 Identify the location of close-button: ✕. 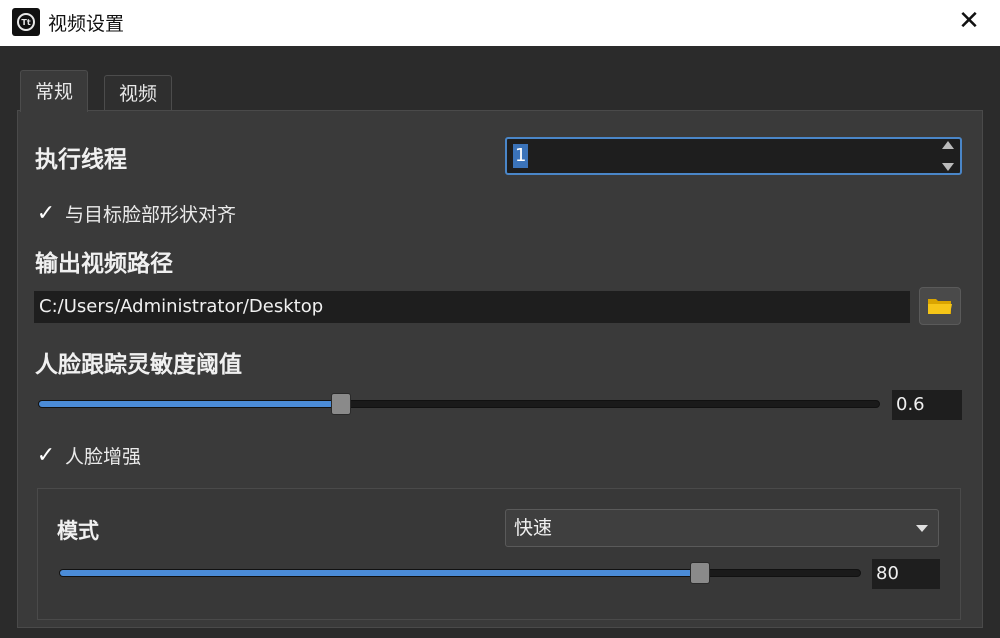
(969, 21).